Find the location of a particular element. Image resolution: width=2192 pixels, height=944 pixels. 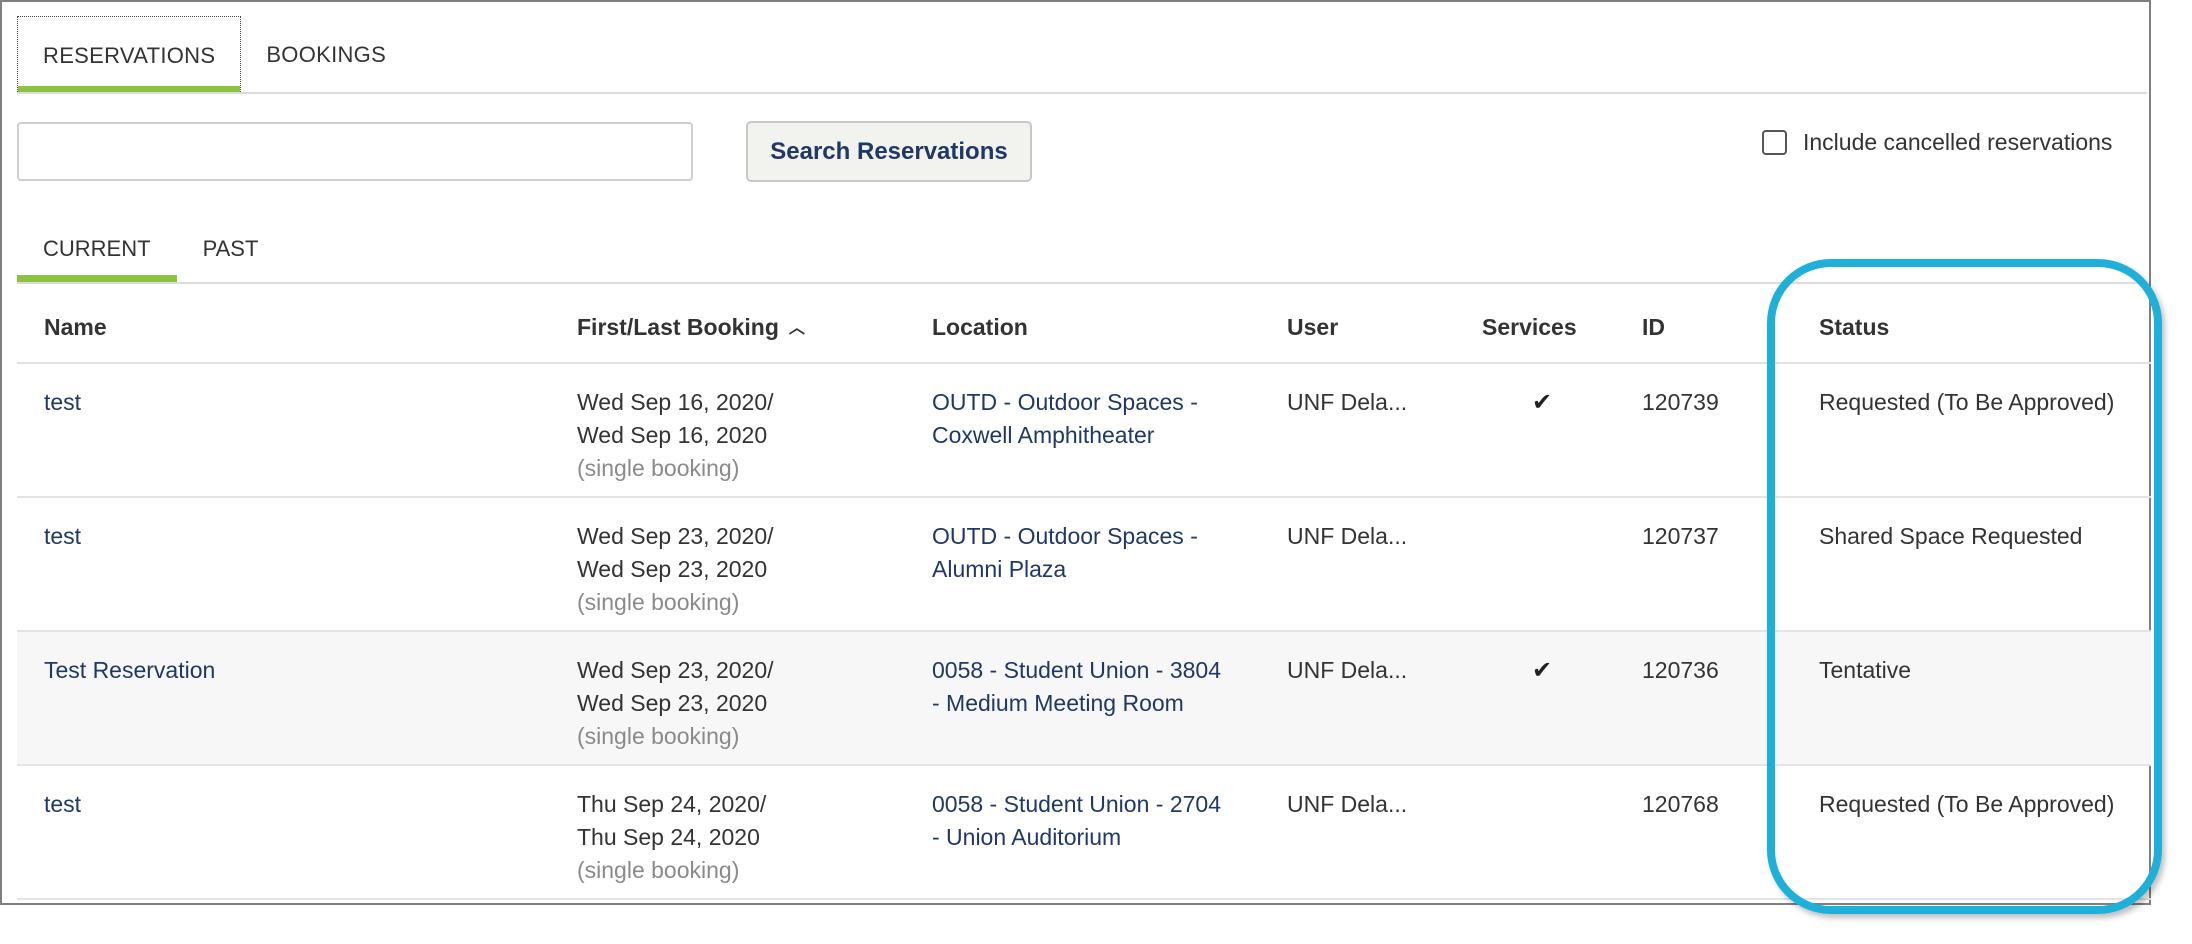

header-name: Name is located at coordinates (75, 327).